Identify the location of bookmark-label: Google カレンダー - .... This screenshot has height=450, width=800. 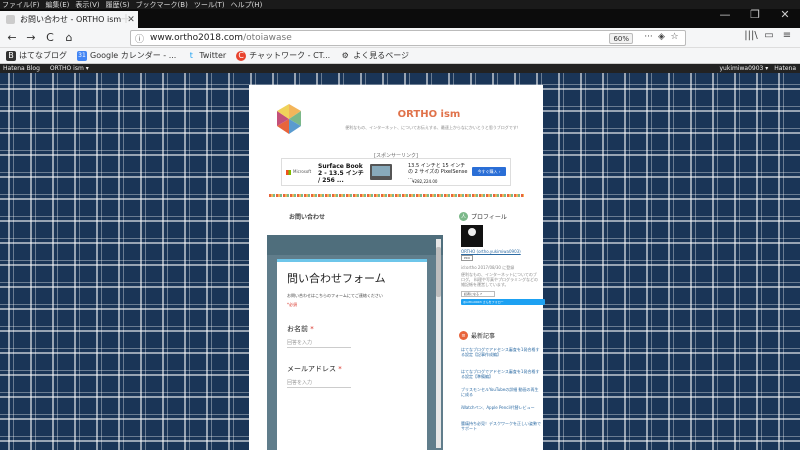
(133, 55).